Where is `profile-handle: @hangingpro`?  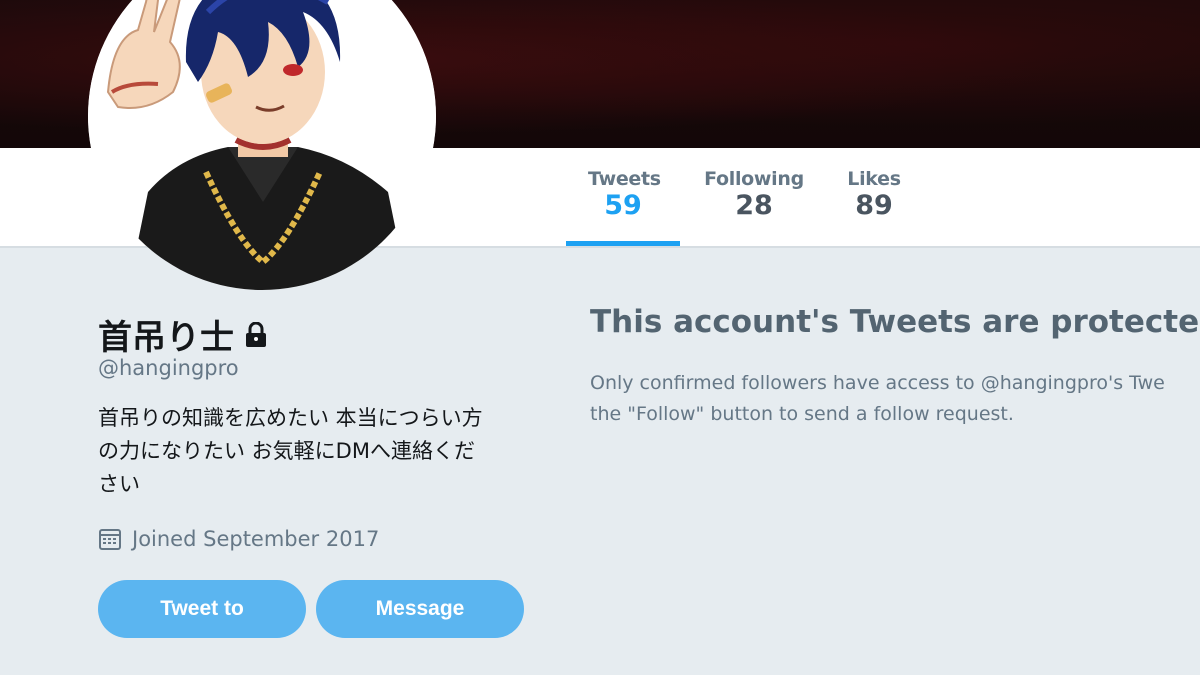 profile-handle: @hangingpro is located at coordinates (168, 368).